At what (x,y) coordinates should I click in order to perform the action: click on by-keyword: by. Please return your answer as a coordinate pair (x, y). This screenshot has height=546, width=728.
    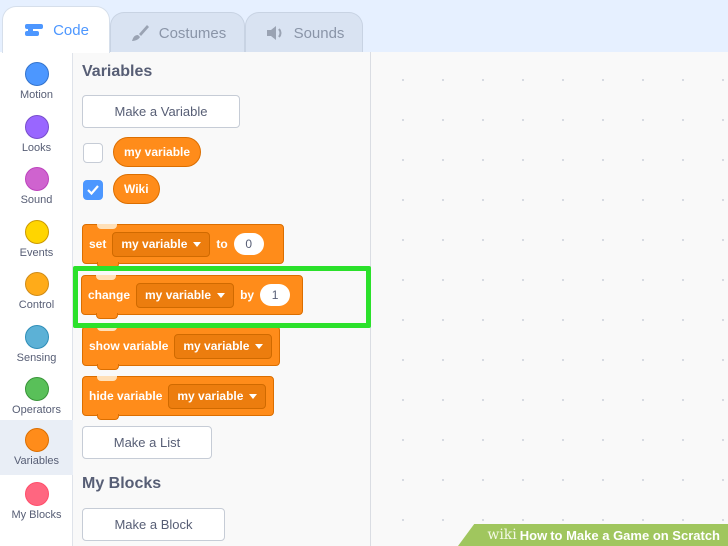
    Looking at the image, I should click on (247, 295).